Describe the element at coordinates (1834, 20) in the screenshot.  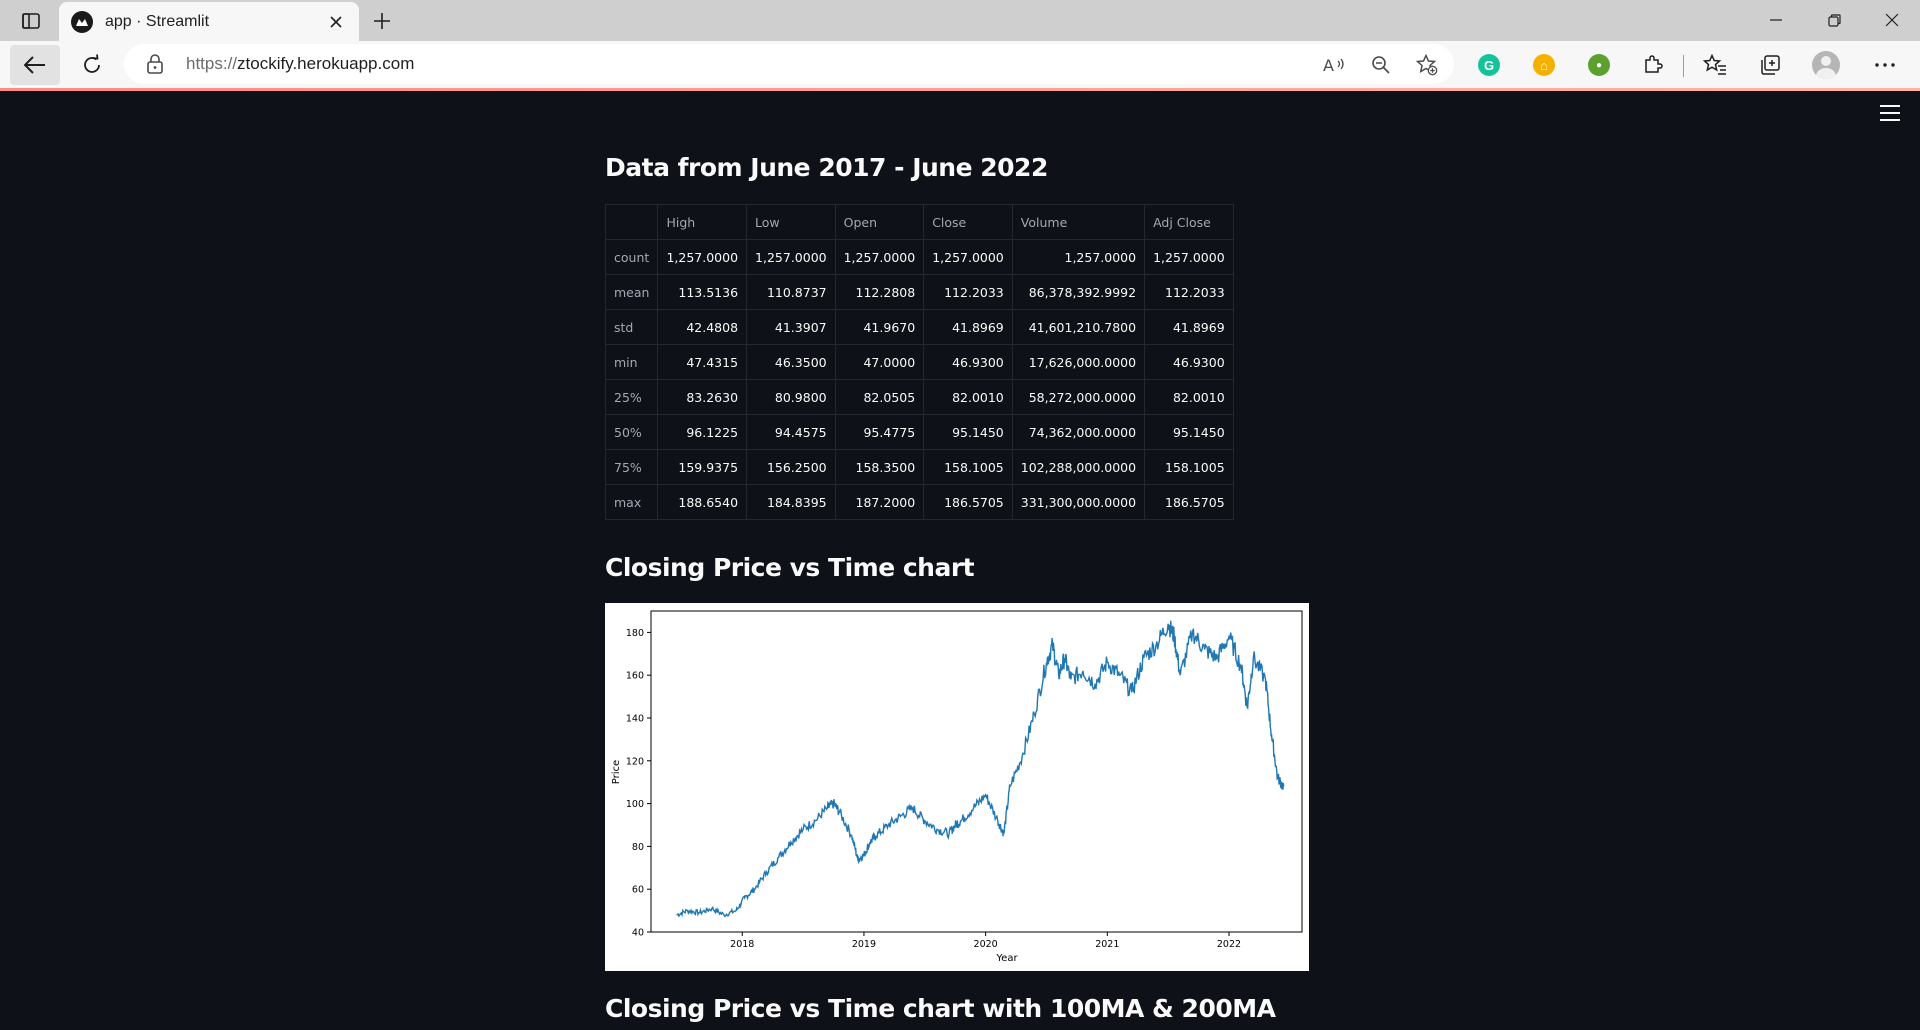
I see `restore-window-icon` at that location.